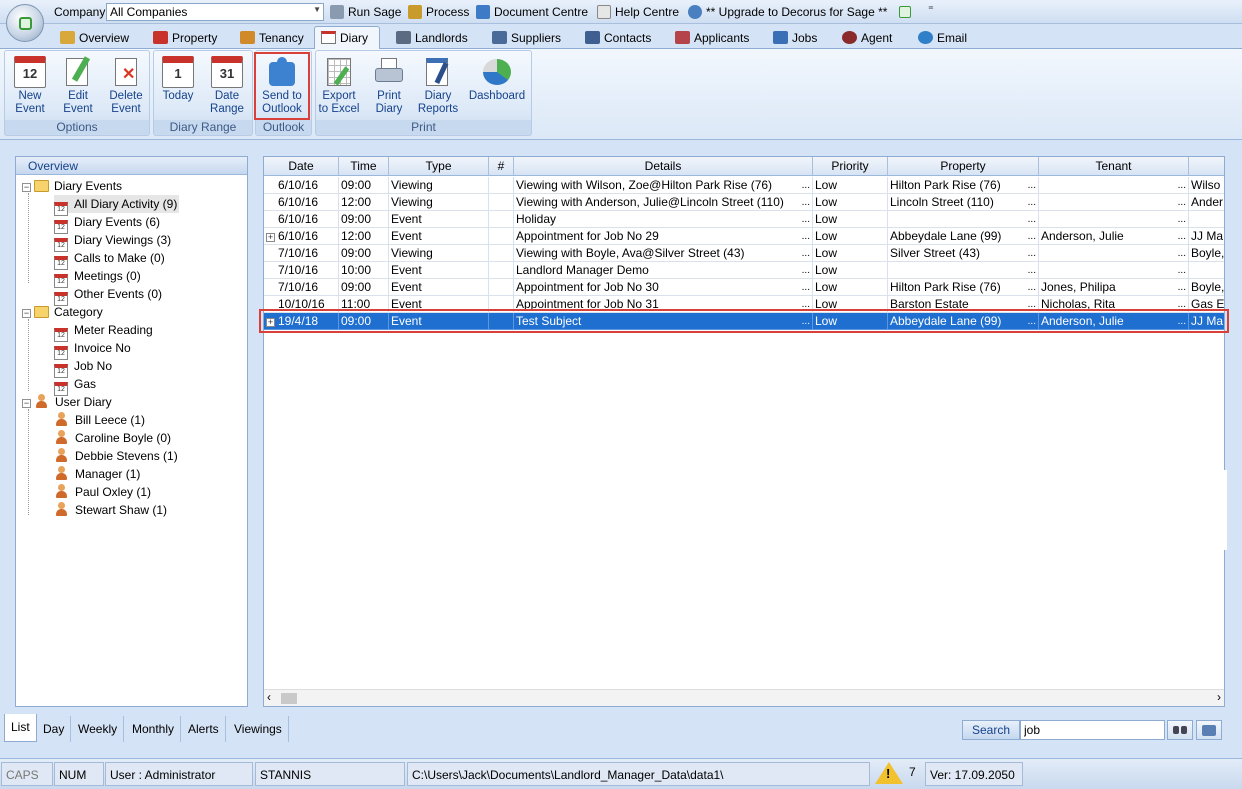 This screenshot has height=789, width=1242. I want to click on expand-icon: +, so click(270, 237).